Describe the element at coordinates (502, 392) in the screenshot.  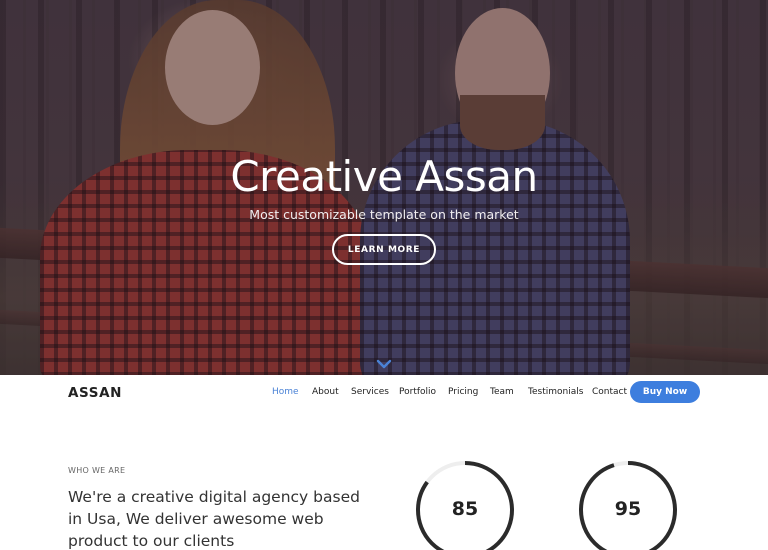
I see `nav-item-team: Team` at that location.